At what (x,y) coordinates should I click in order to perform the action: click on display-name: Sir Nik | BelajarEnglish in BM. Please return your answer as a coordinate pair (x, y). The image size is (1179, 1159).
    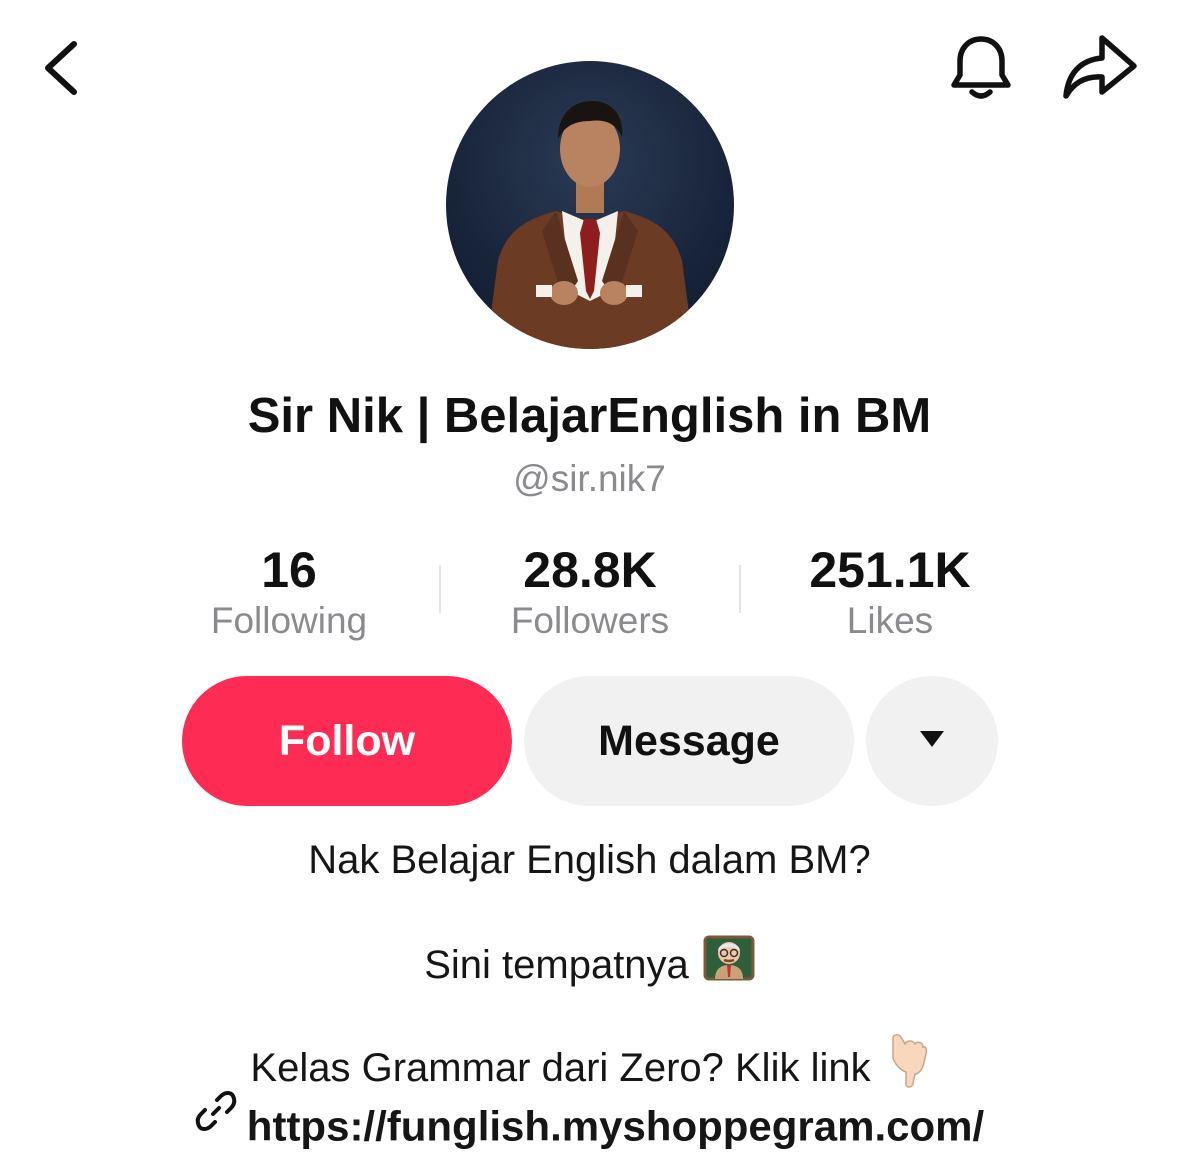
    Looking at the image, I should click on (589, 416).